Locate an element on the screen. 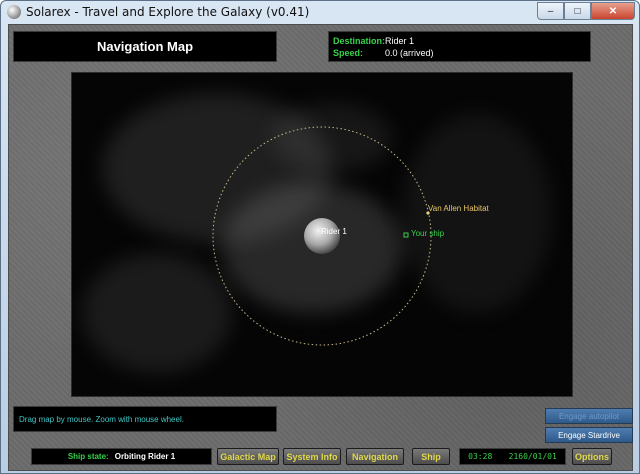  ship-button: Ship is located at coordinates (431, 456).